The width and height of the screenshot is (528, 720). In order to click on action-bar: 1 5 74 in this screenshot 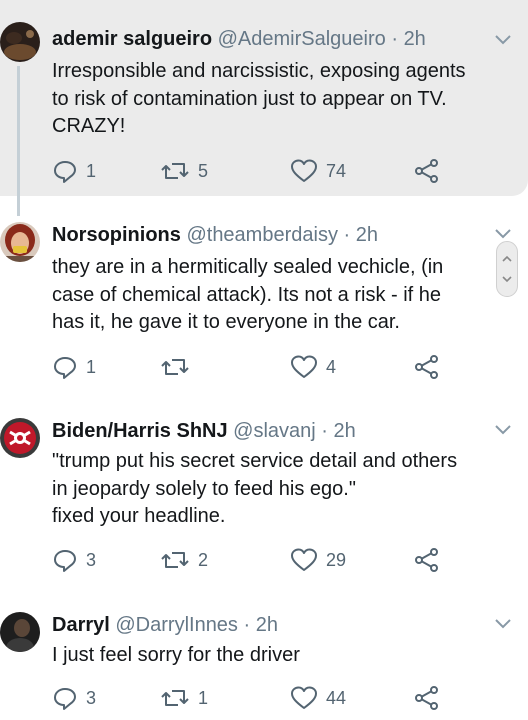, I will do `click(252, 171)`.